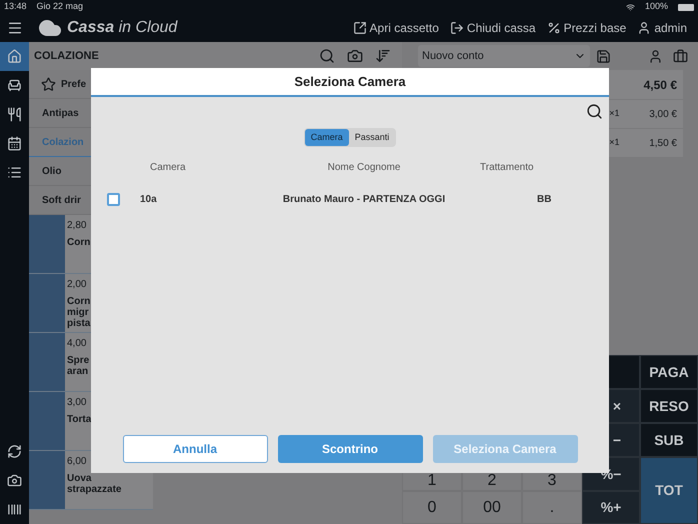  What do you see at coordinates (14, 509) in the screenshot?
I see `barcode-icon` at bounding box center [14, 509].